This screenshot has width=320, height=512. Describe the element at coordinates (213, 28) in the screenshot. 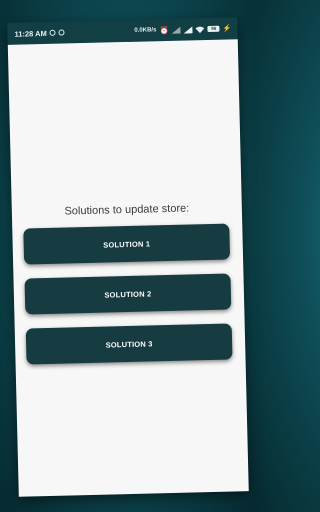

I see `battery-icon: 96` at that location.